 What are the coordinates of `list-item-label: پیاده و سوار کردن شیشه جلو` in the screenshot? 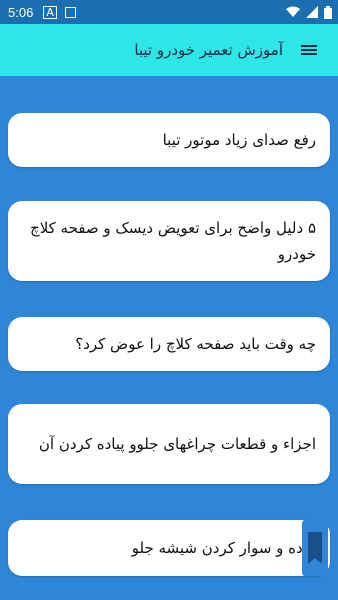 It's located at (223, 548).